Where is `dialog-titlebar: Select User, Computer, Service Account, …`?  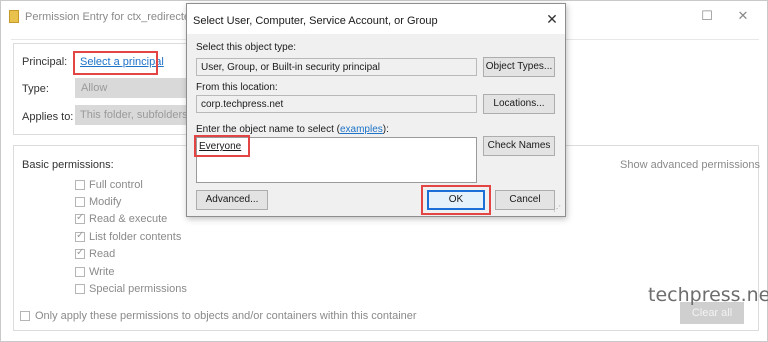 dialog-titlebar: Select User, Computer, Service Account, … is located at coordinates (376, 19).